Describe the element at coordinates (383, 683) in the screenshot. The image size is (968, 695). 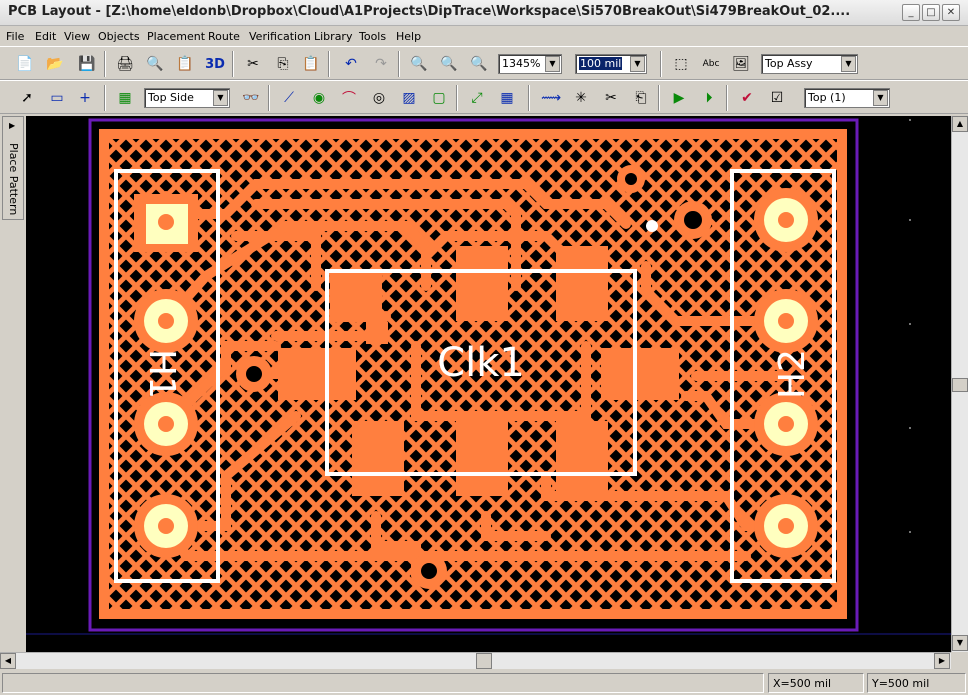
I see `status-message` at that location.